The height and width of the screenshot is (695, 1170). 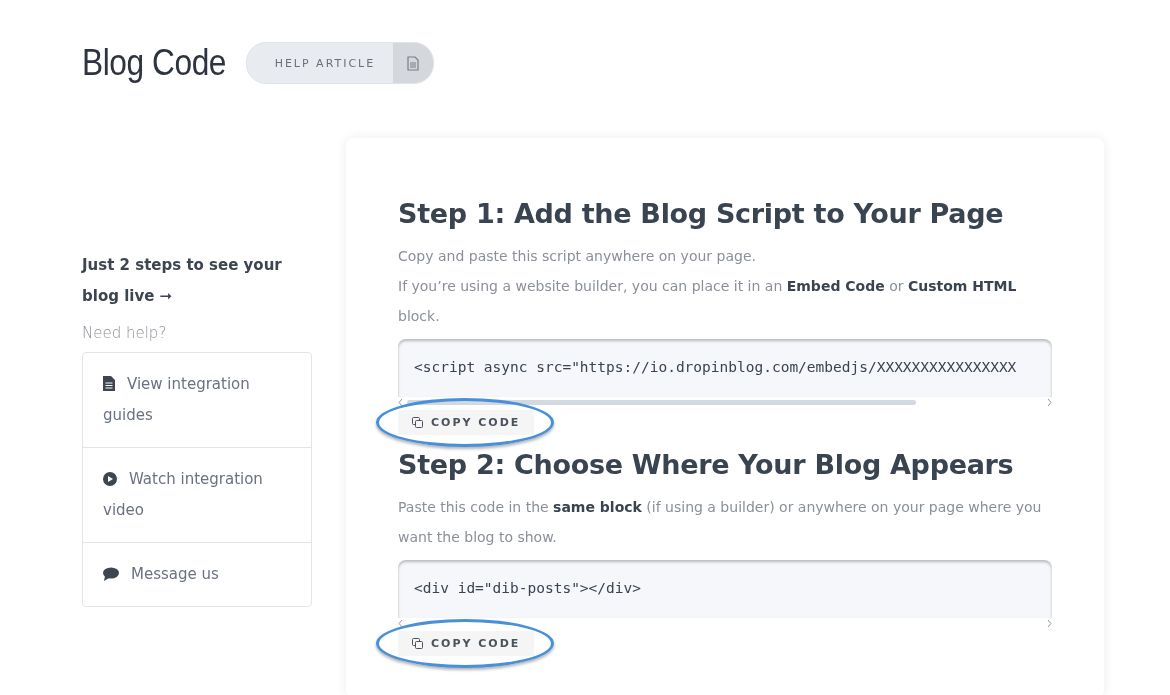 What do you see at coordinates (577, 256) in the screenshot?
I see `instruction-text: Copy and paste this script anywhere on your page.` at bounding box center [577, 256].